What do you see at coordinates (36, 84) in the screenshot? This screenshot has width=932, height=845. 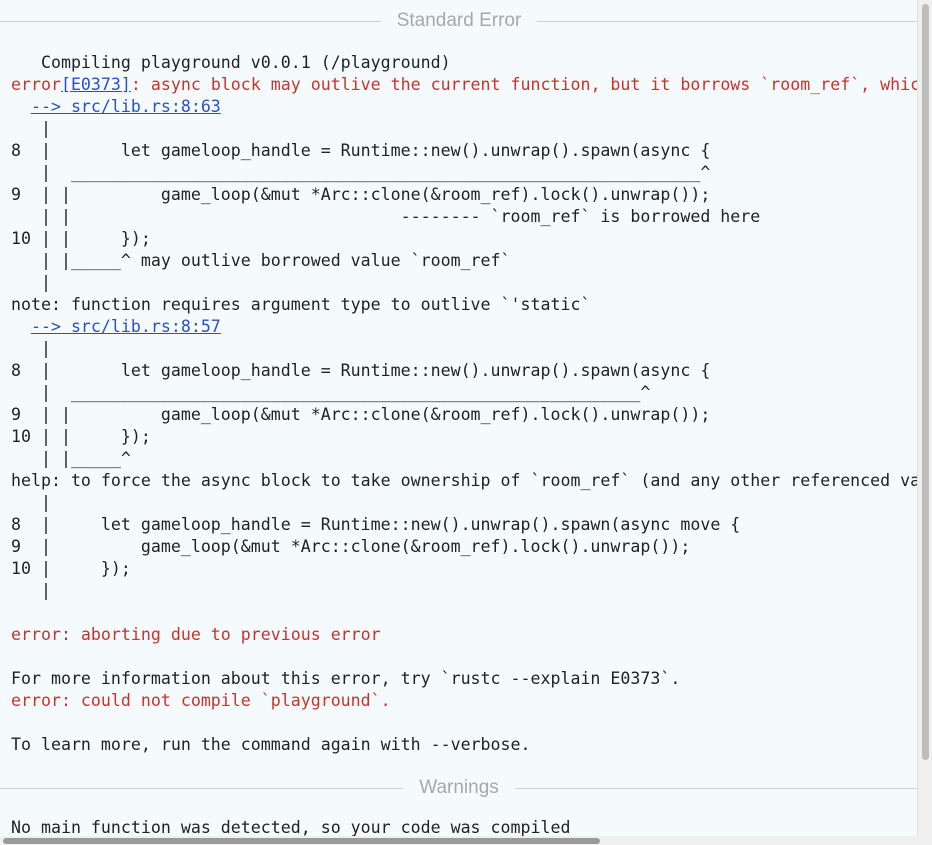 I see `error-text: error` at bounding box center [36, 84].